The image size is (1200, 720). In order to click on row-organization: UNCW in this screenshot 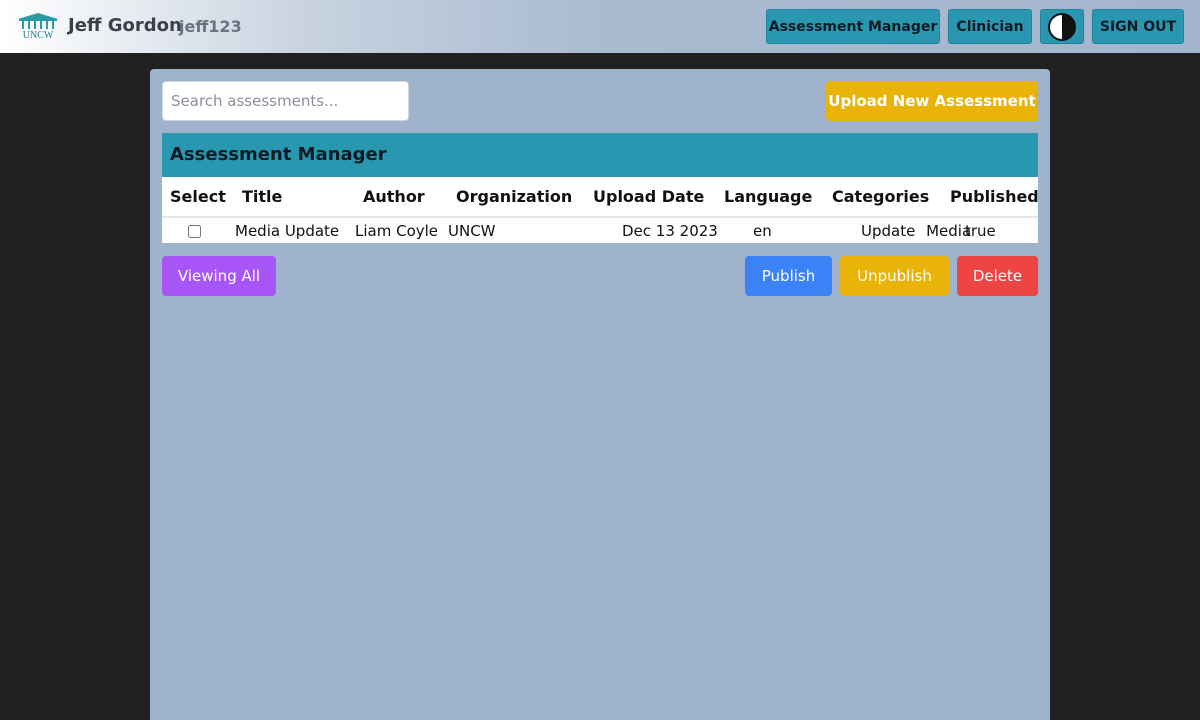, I will do `click(472, 230)`.